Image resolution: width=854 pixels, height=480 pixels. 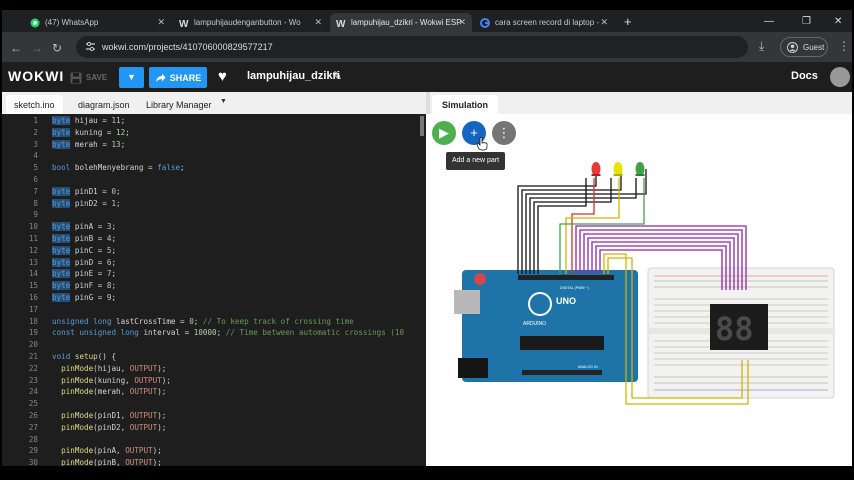 What do you see at coordinates (35, 132) in the screenshot?
I see `line-number: 2` at bounding box center [35, 132].